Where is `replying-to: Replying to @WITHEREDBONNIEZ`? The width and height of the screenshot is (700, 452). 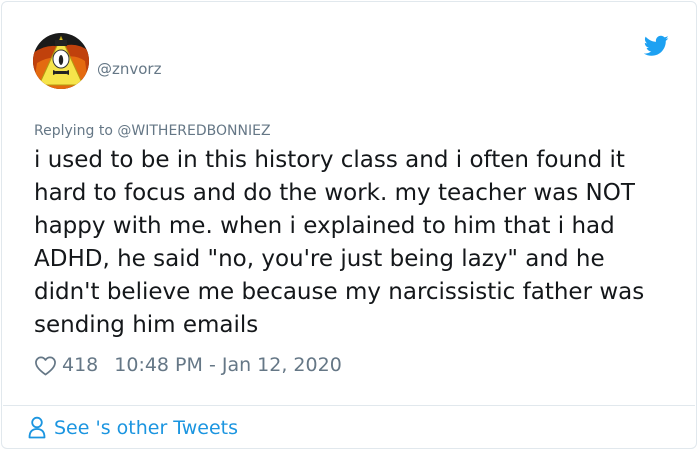 replying-to: Replying to @WITHEREDBONNIEZ is located at coordinates (152, 131).